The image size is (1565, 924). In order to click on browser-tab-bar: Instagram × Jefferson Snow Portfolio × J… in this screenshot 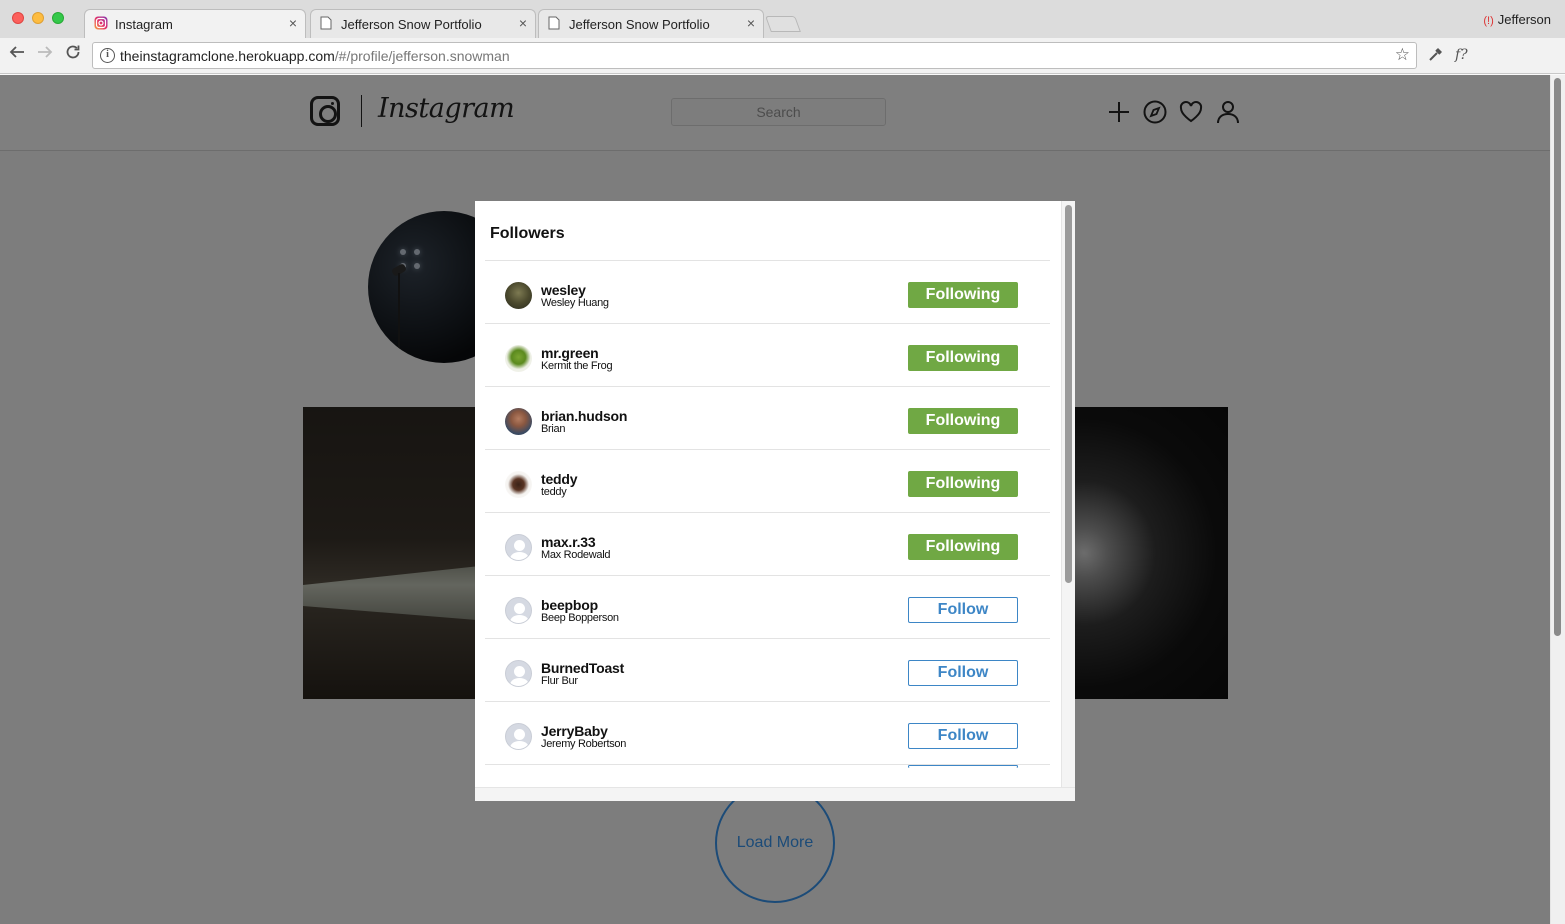, I will do `click(782, 19)`.